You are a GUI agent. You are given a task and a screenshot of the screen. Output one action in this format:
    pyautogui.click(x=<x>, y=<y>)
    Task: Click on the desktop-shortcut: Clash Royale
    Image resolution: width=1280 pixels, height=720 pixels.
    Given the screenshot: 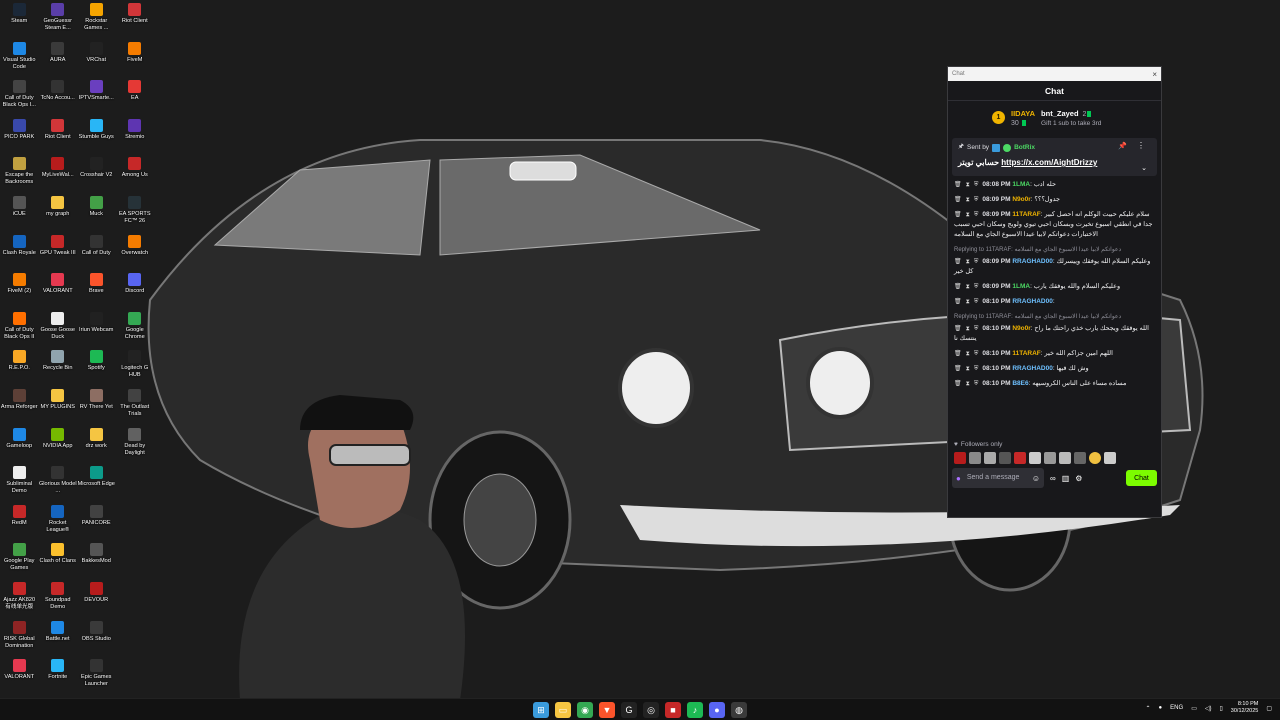 What is the action you would take?
    pyautogui.click(x=19, y=251)
    